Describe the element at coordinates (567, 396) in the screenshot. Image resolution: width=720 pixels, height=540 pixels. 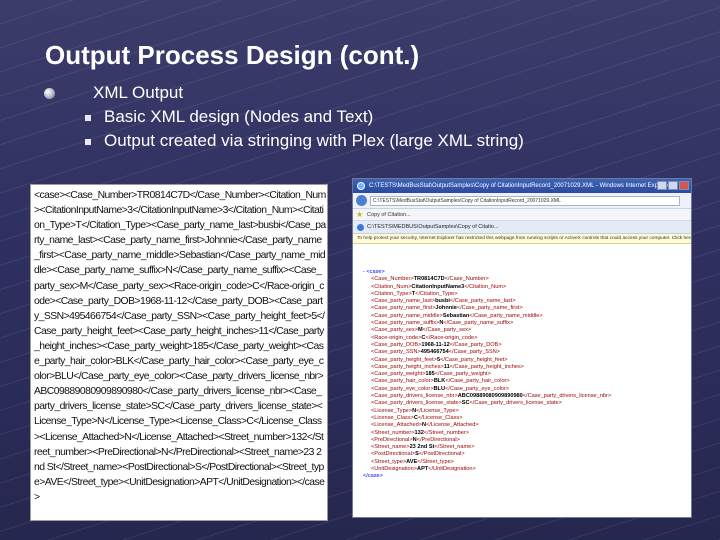
I see `xml-close-tag: </Case_party_drivers_license_nbr>` at that location.